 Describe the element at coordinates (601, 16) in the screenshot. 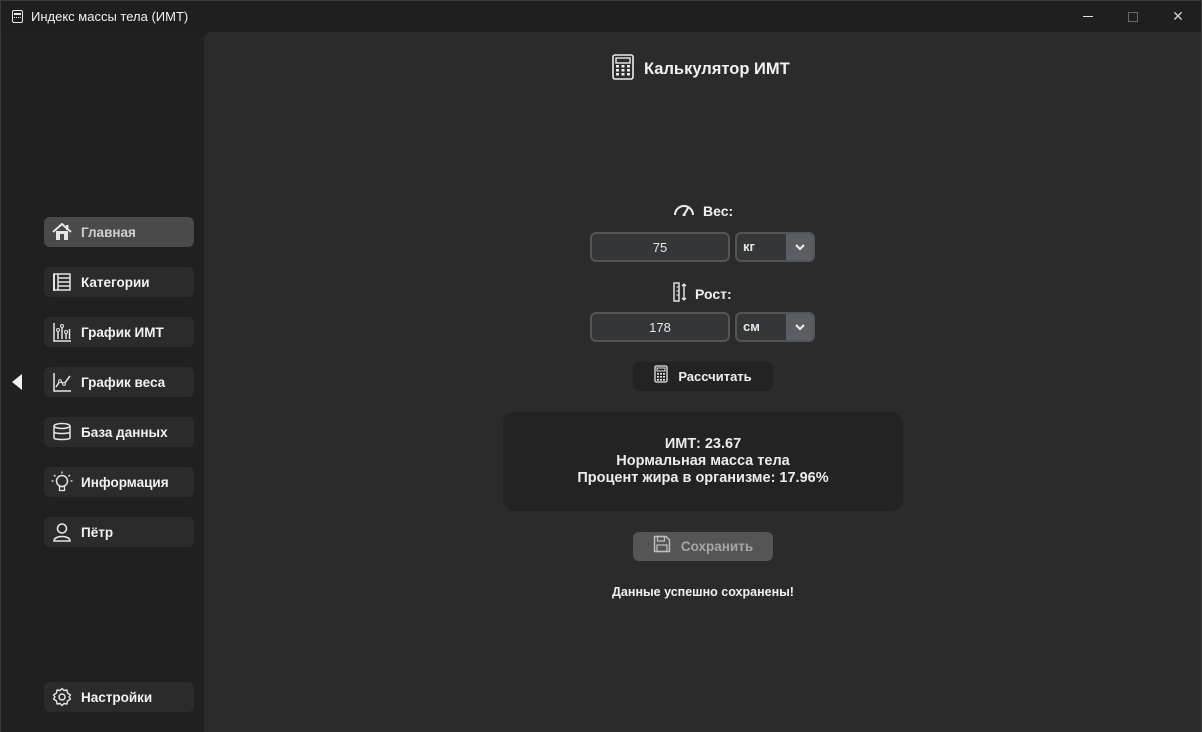

I see `title-bar: Индекс массы тела (ИМТ) ✕` at that location.